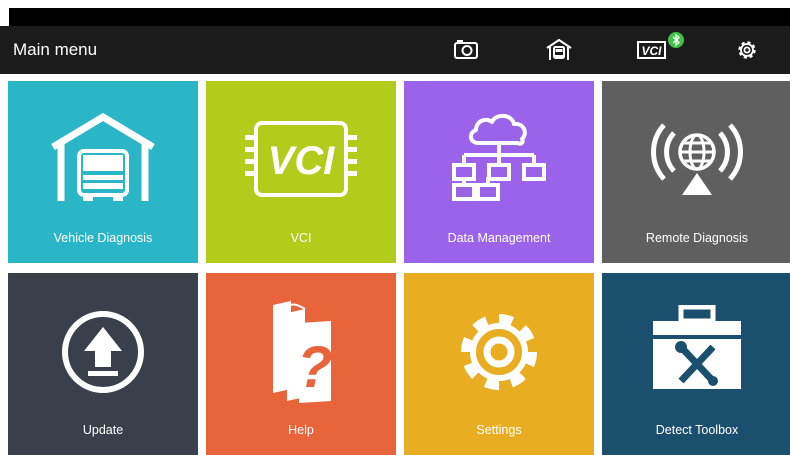 This screenshot has height=455, width=790. I want to click on tile-vehicle-diagnosis: Vehicle Diagnosis, so click(103, 172).